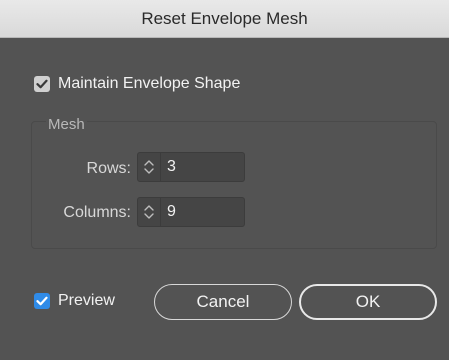 This screenshot has height=360, width=449. I want to click on maintain-envelope-shape-label: Maintain Envelope Shape, so click(149, 83).